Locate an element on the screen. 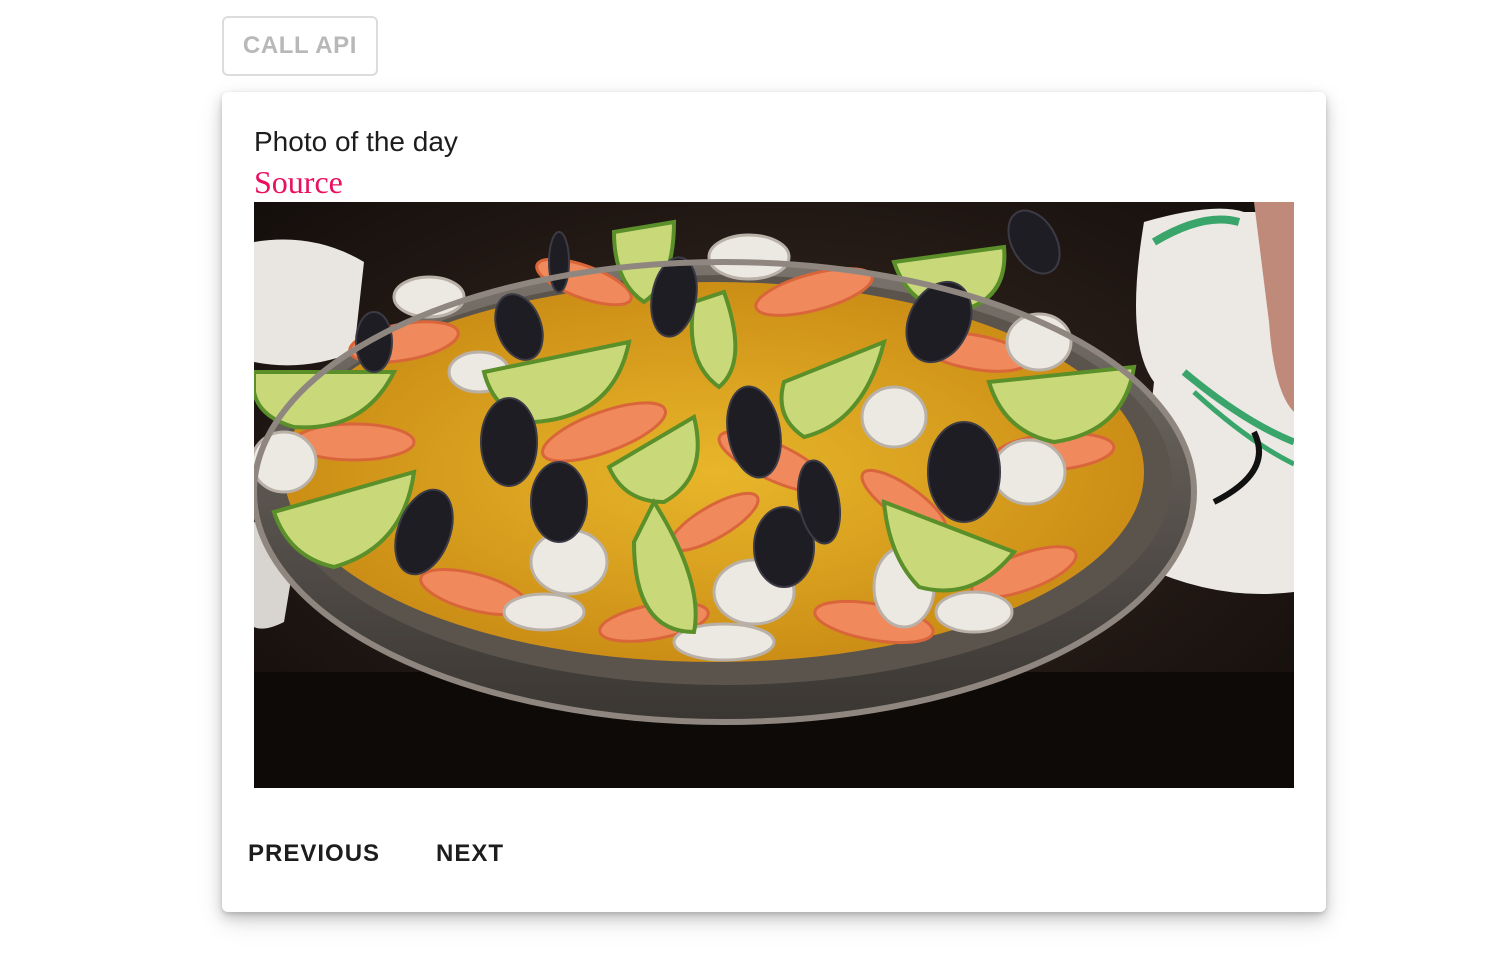  next-button: NEXT is located at coordinates (470, 854).